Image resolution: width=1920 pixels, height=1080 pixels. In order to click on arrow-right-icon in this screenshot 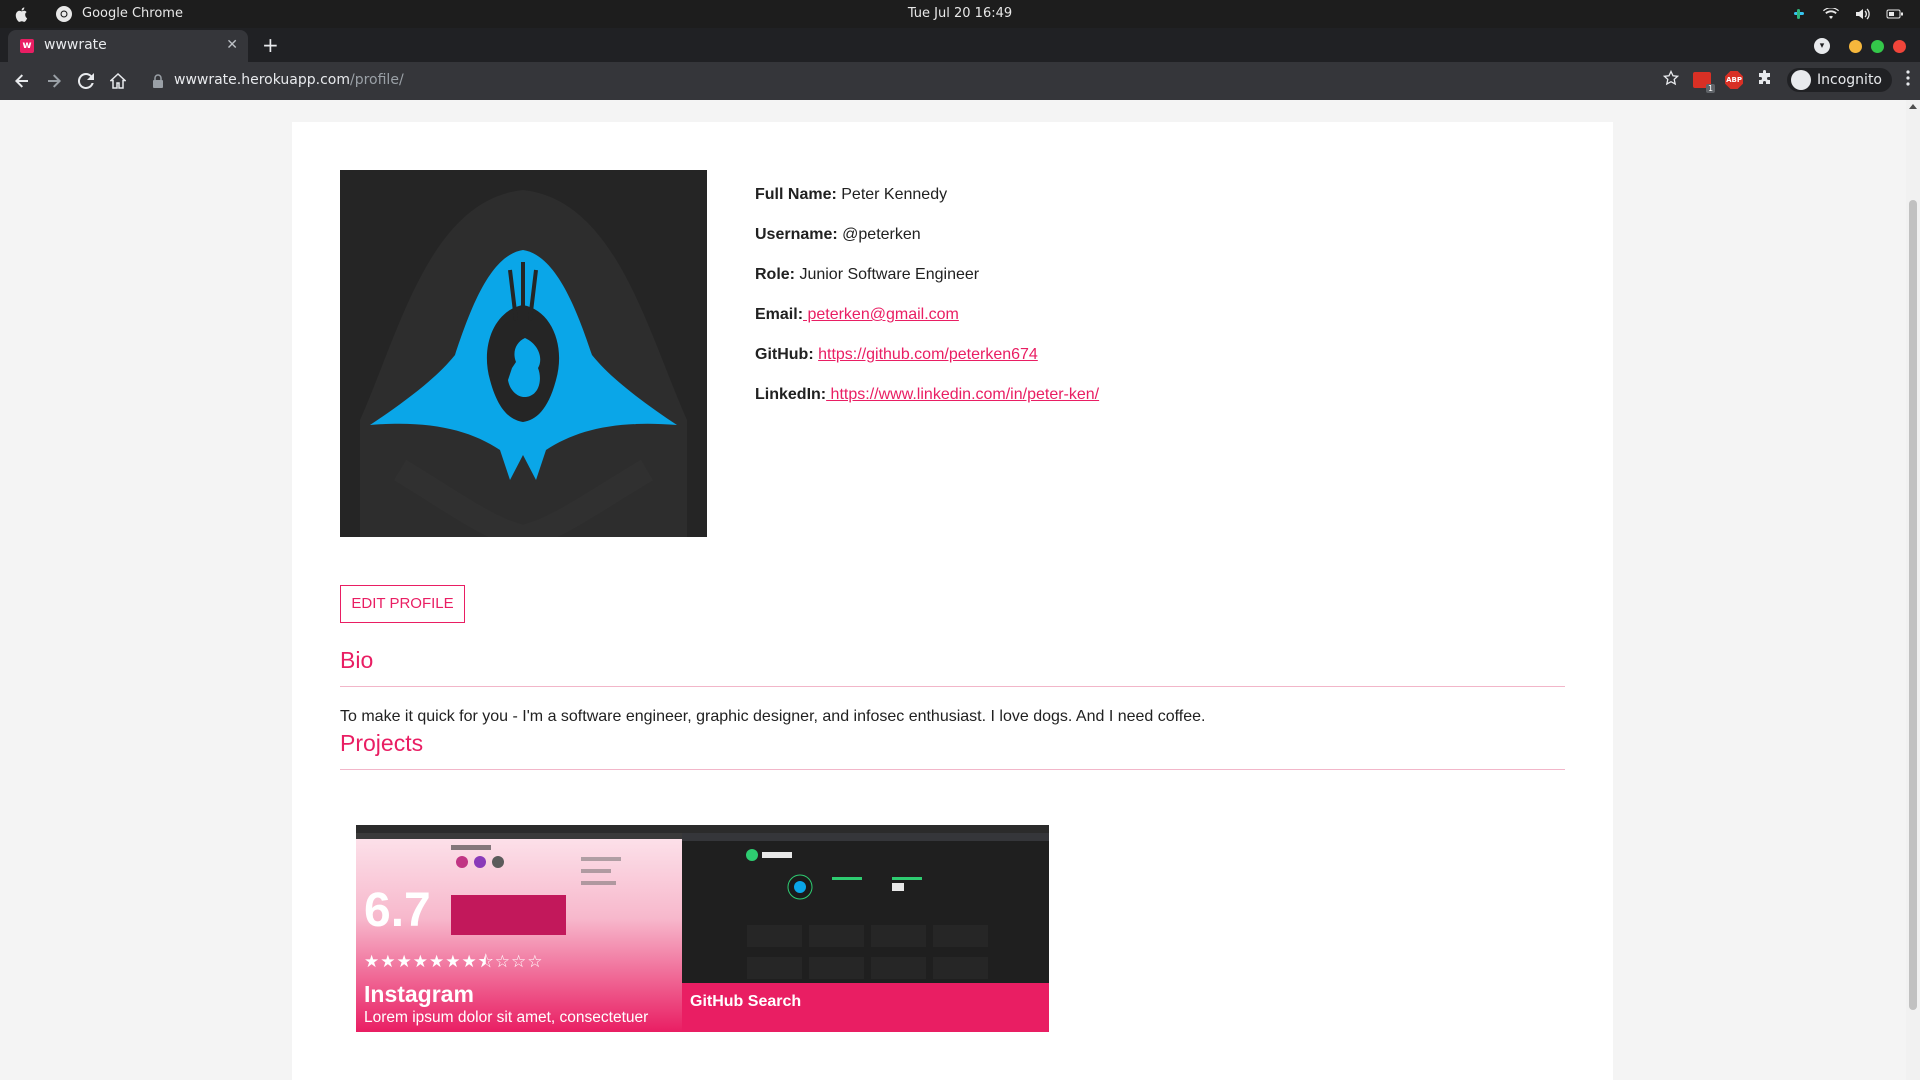, I will do `click(54, 81)`.